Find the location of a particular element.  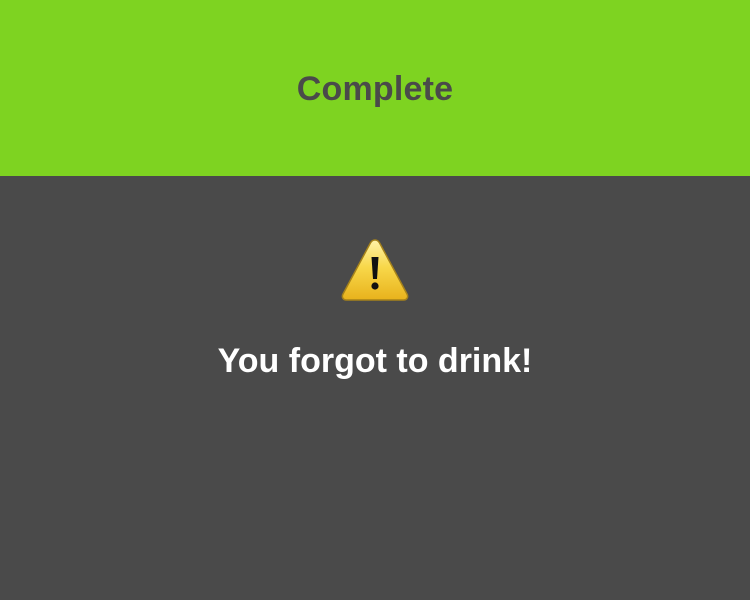

warning-message: You forgot to drink! is located at coordinates (375, 361).